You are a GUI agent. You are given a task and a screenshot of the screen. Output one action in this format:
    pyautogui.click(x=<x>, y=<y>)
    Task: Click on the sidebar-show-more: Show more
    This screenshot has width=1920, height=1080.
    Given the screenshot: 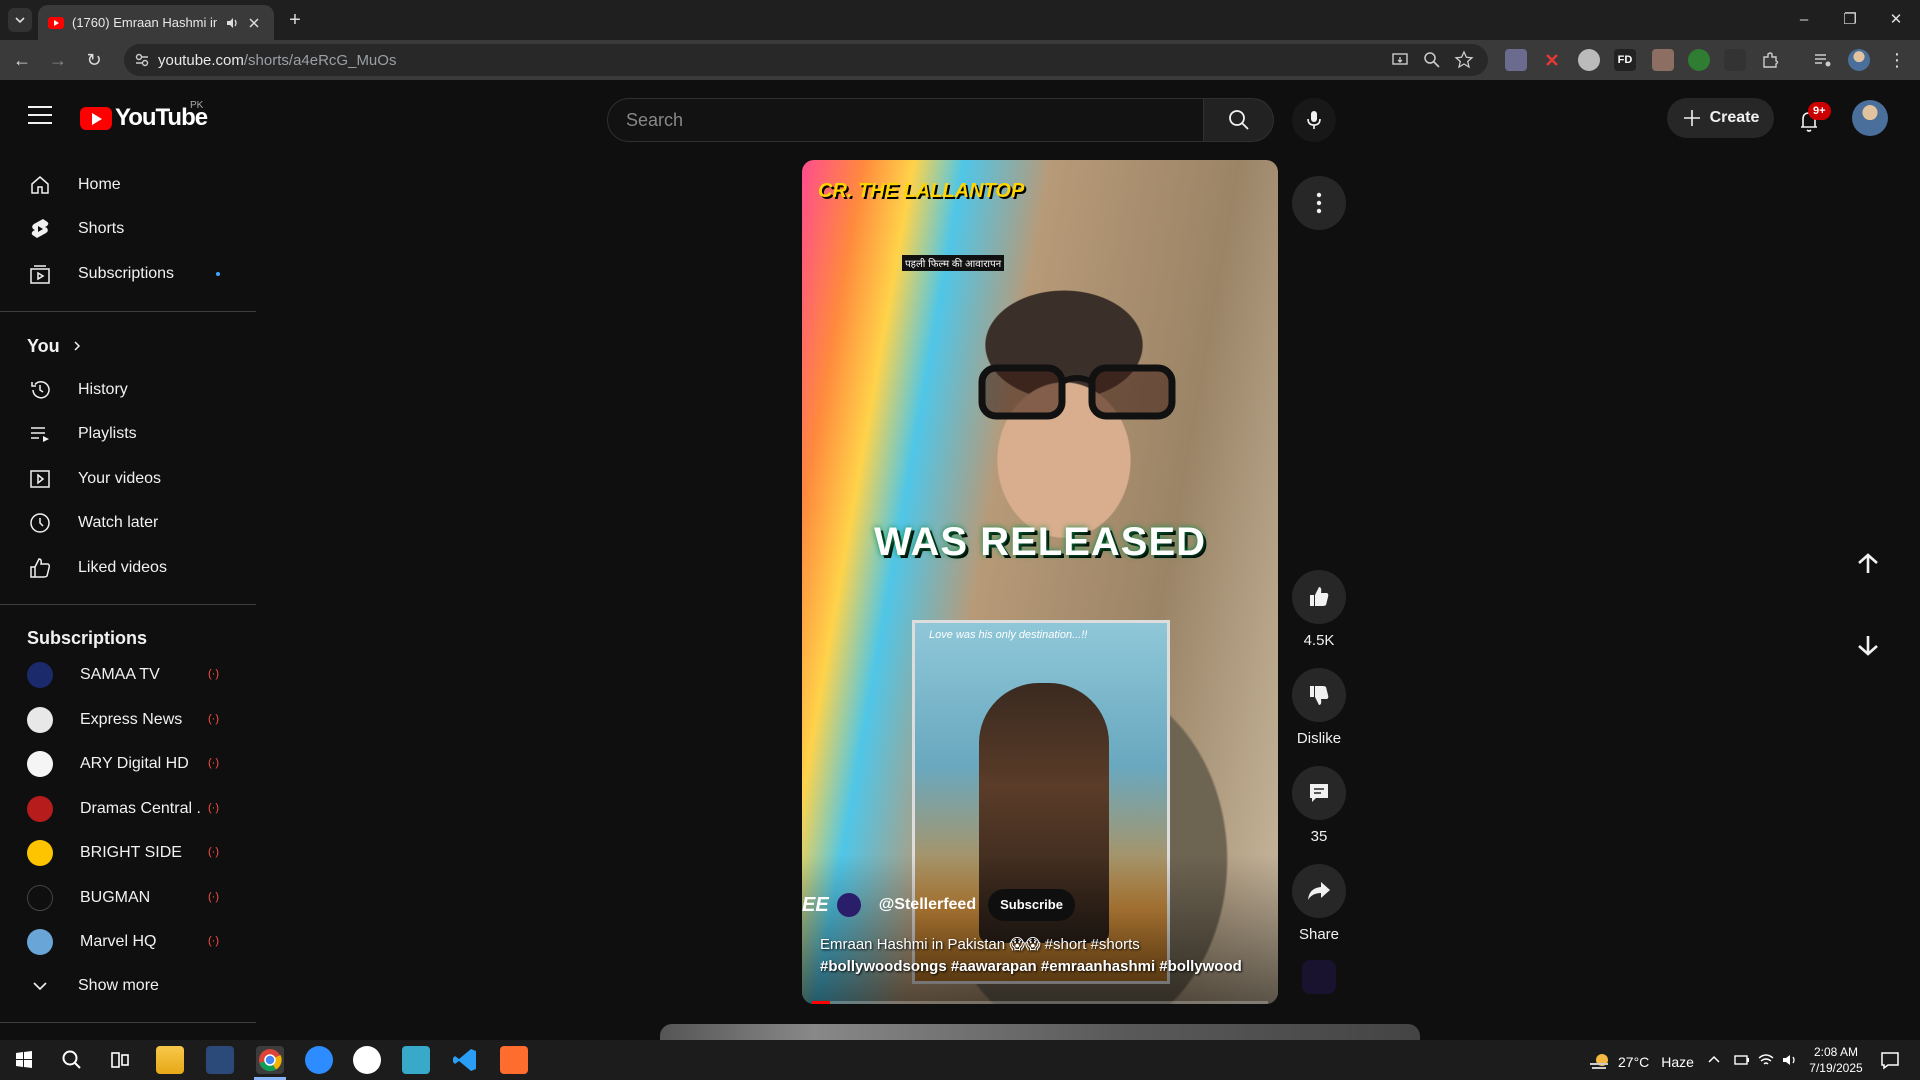 What is the action you would take?
    pyautogui.click(x=127, y=986)
    